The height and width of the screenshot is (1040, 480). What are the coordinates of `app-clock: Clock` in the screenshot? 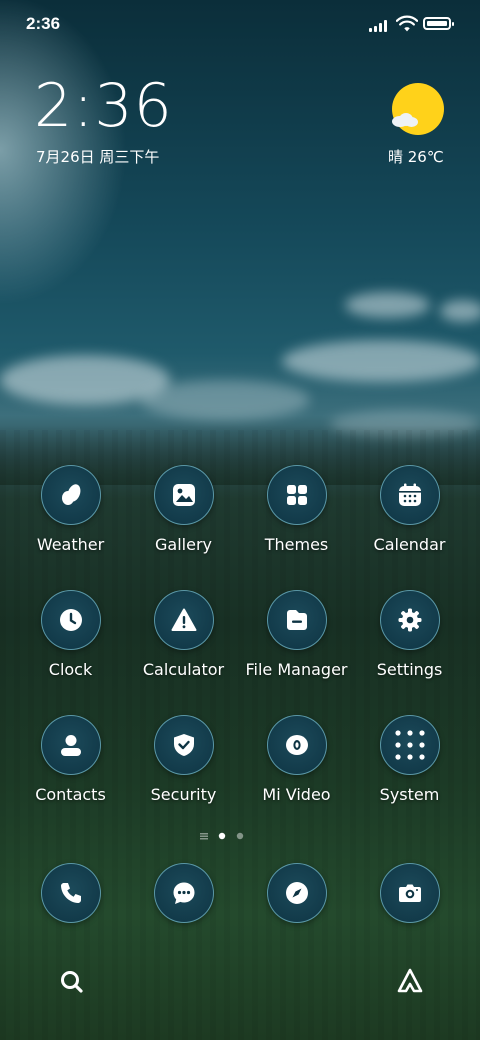 It's located at (70, 634).